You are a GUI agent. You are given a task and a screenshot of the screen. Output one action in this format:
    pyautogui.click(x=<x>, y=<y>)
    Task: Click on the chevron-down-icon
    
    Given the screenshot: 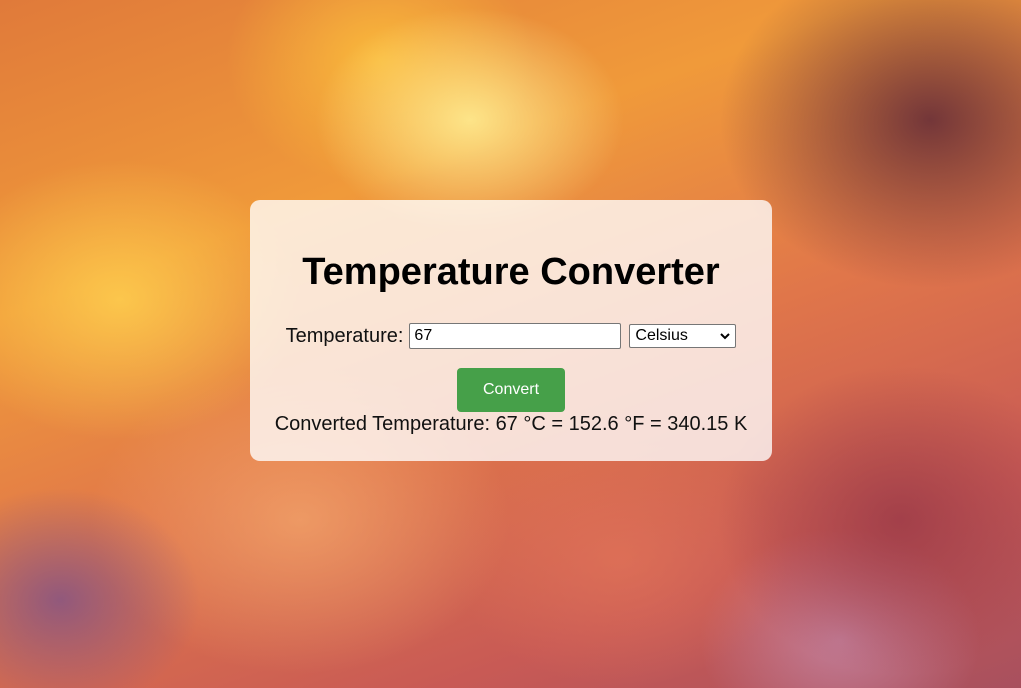 What is the action you would take?
    pyautogui.click(x=725, y=336)
    